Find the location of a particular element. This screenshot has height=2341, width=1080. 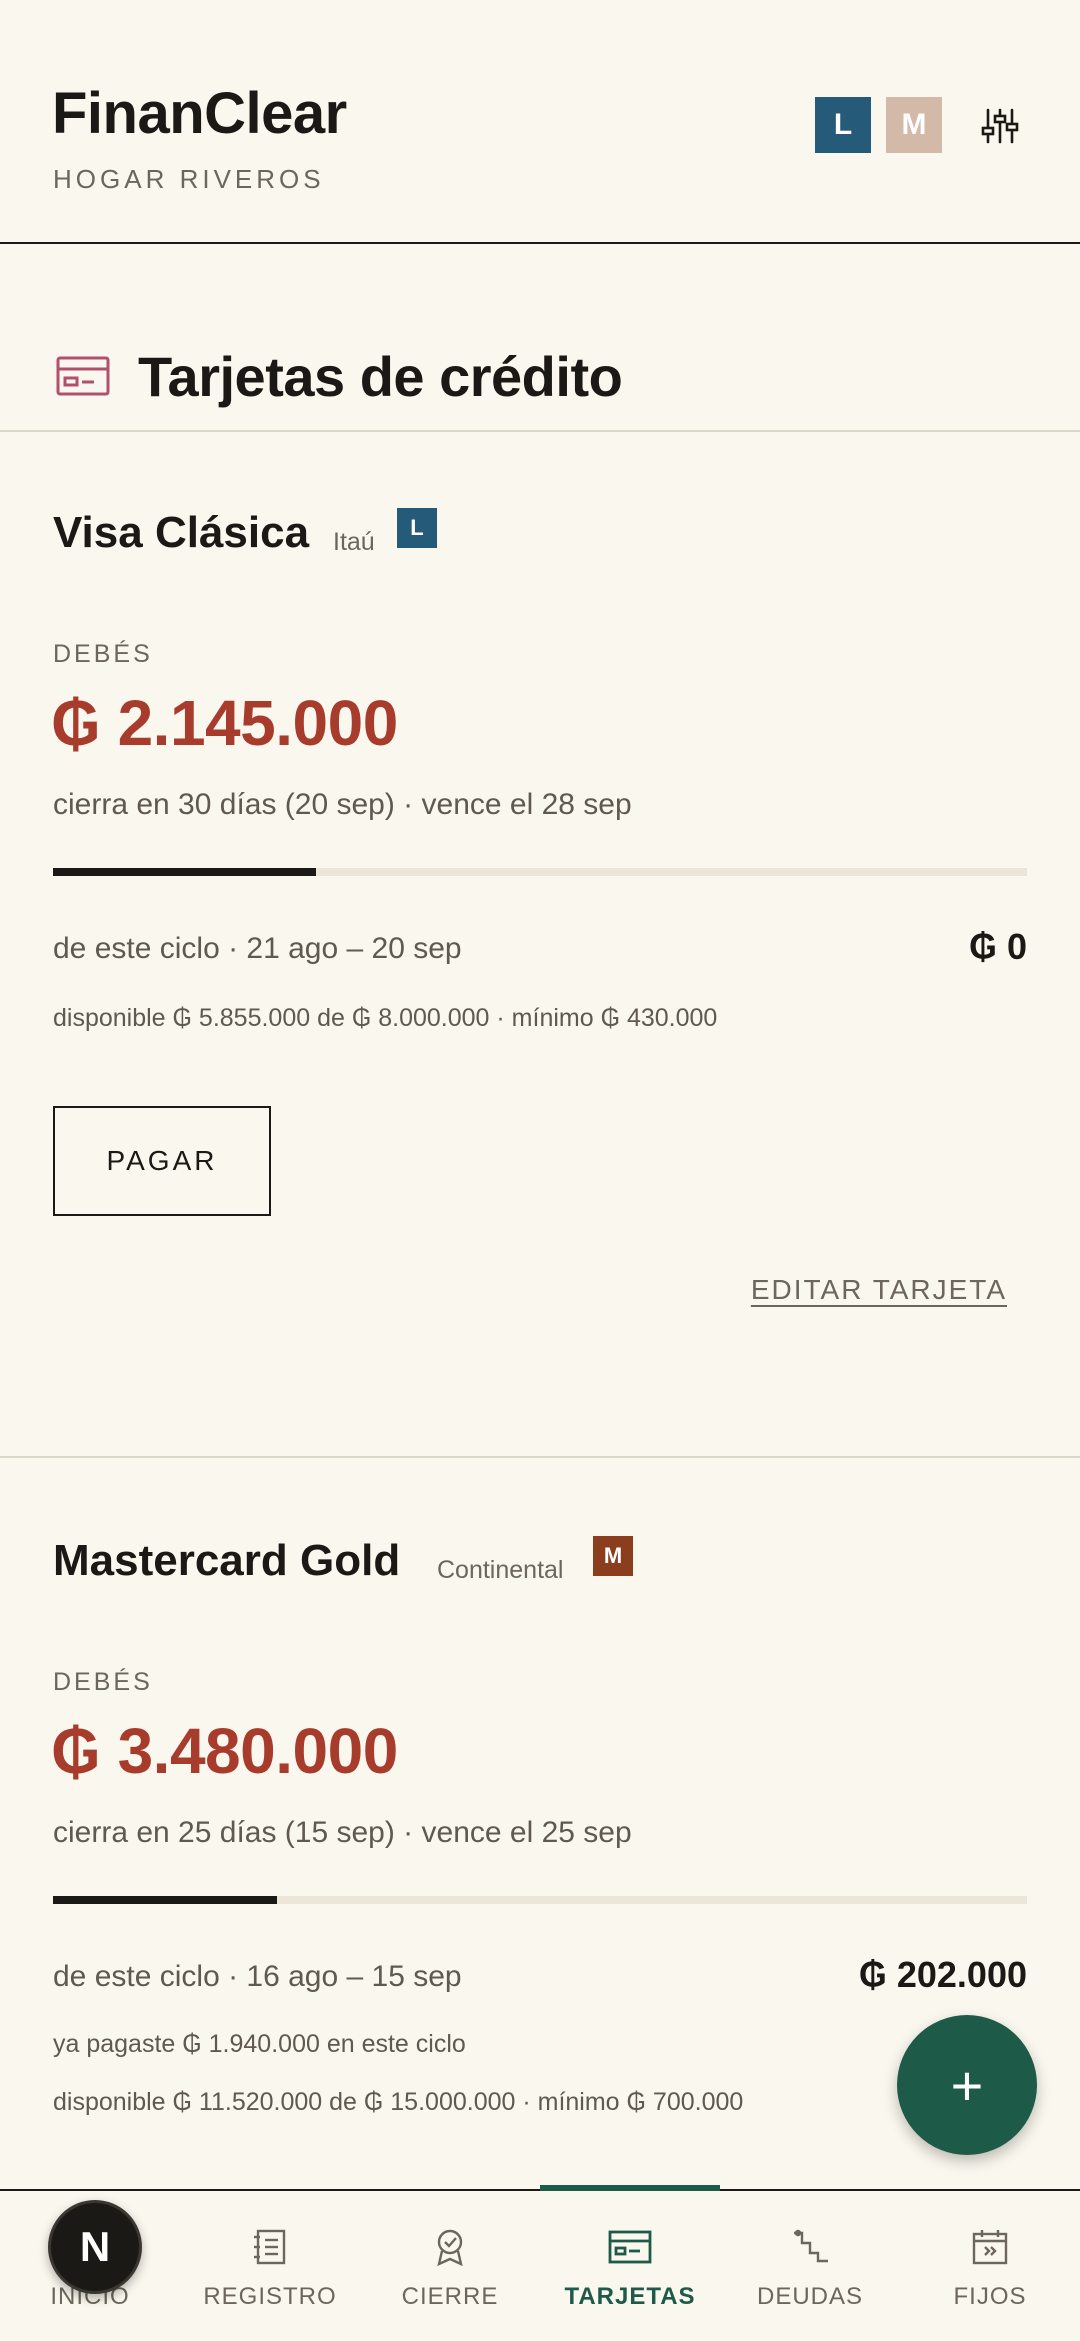

period-amount: ₲ 202.000 is located at coordinates (942, 1974).